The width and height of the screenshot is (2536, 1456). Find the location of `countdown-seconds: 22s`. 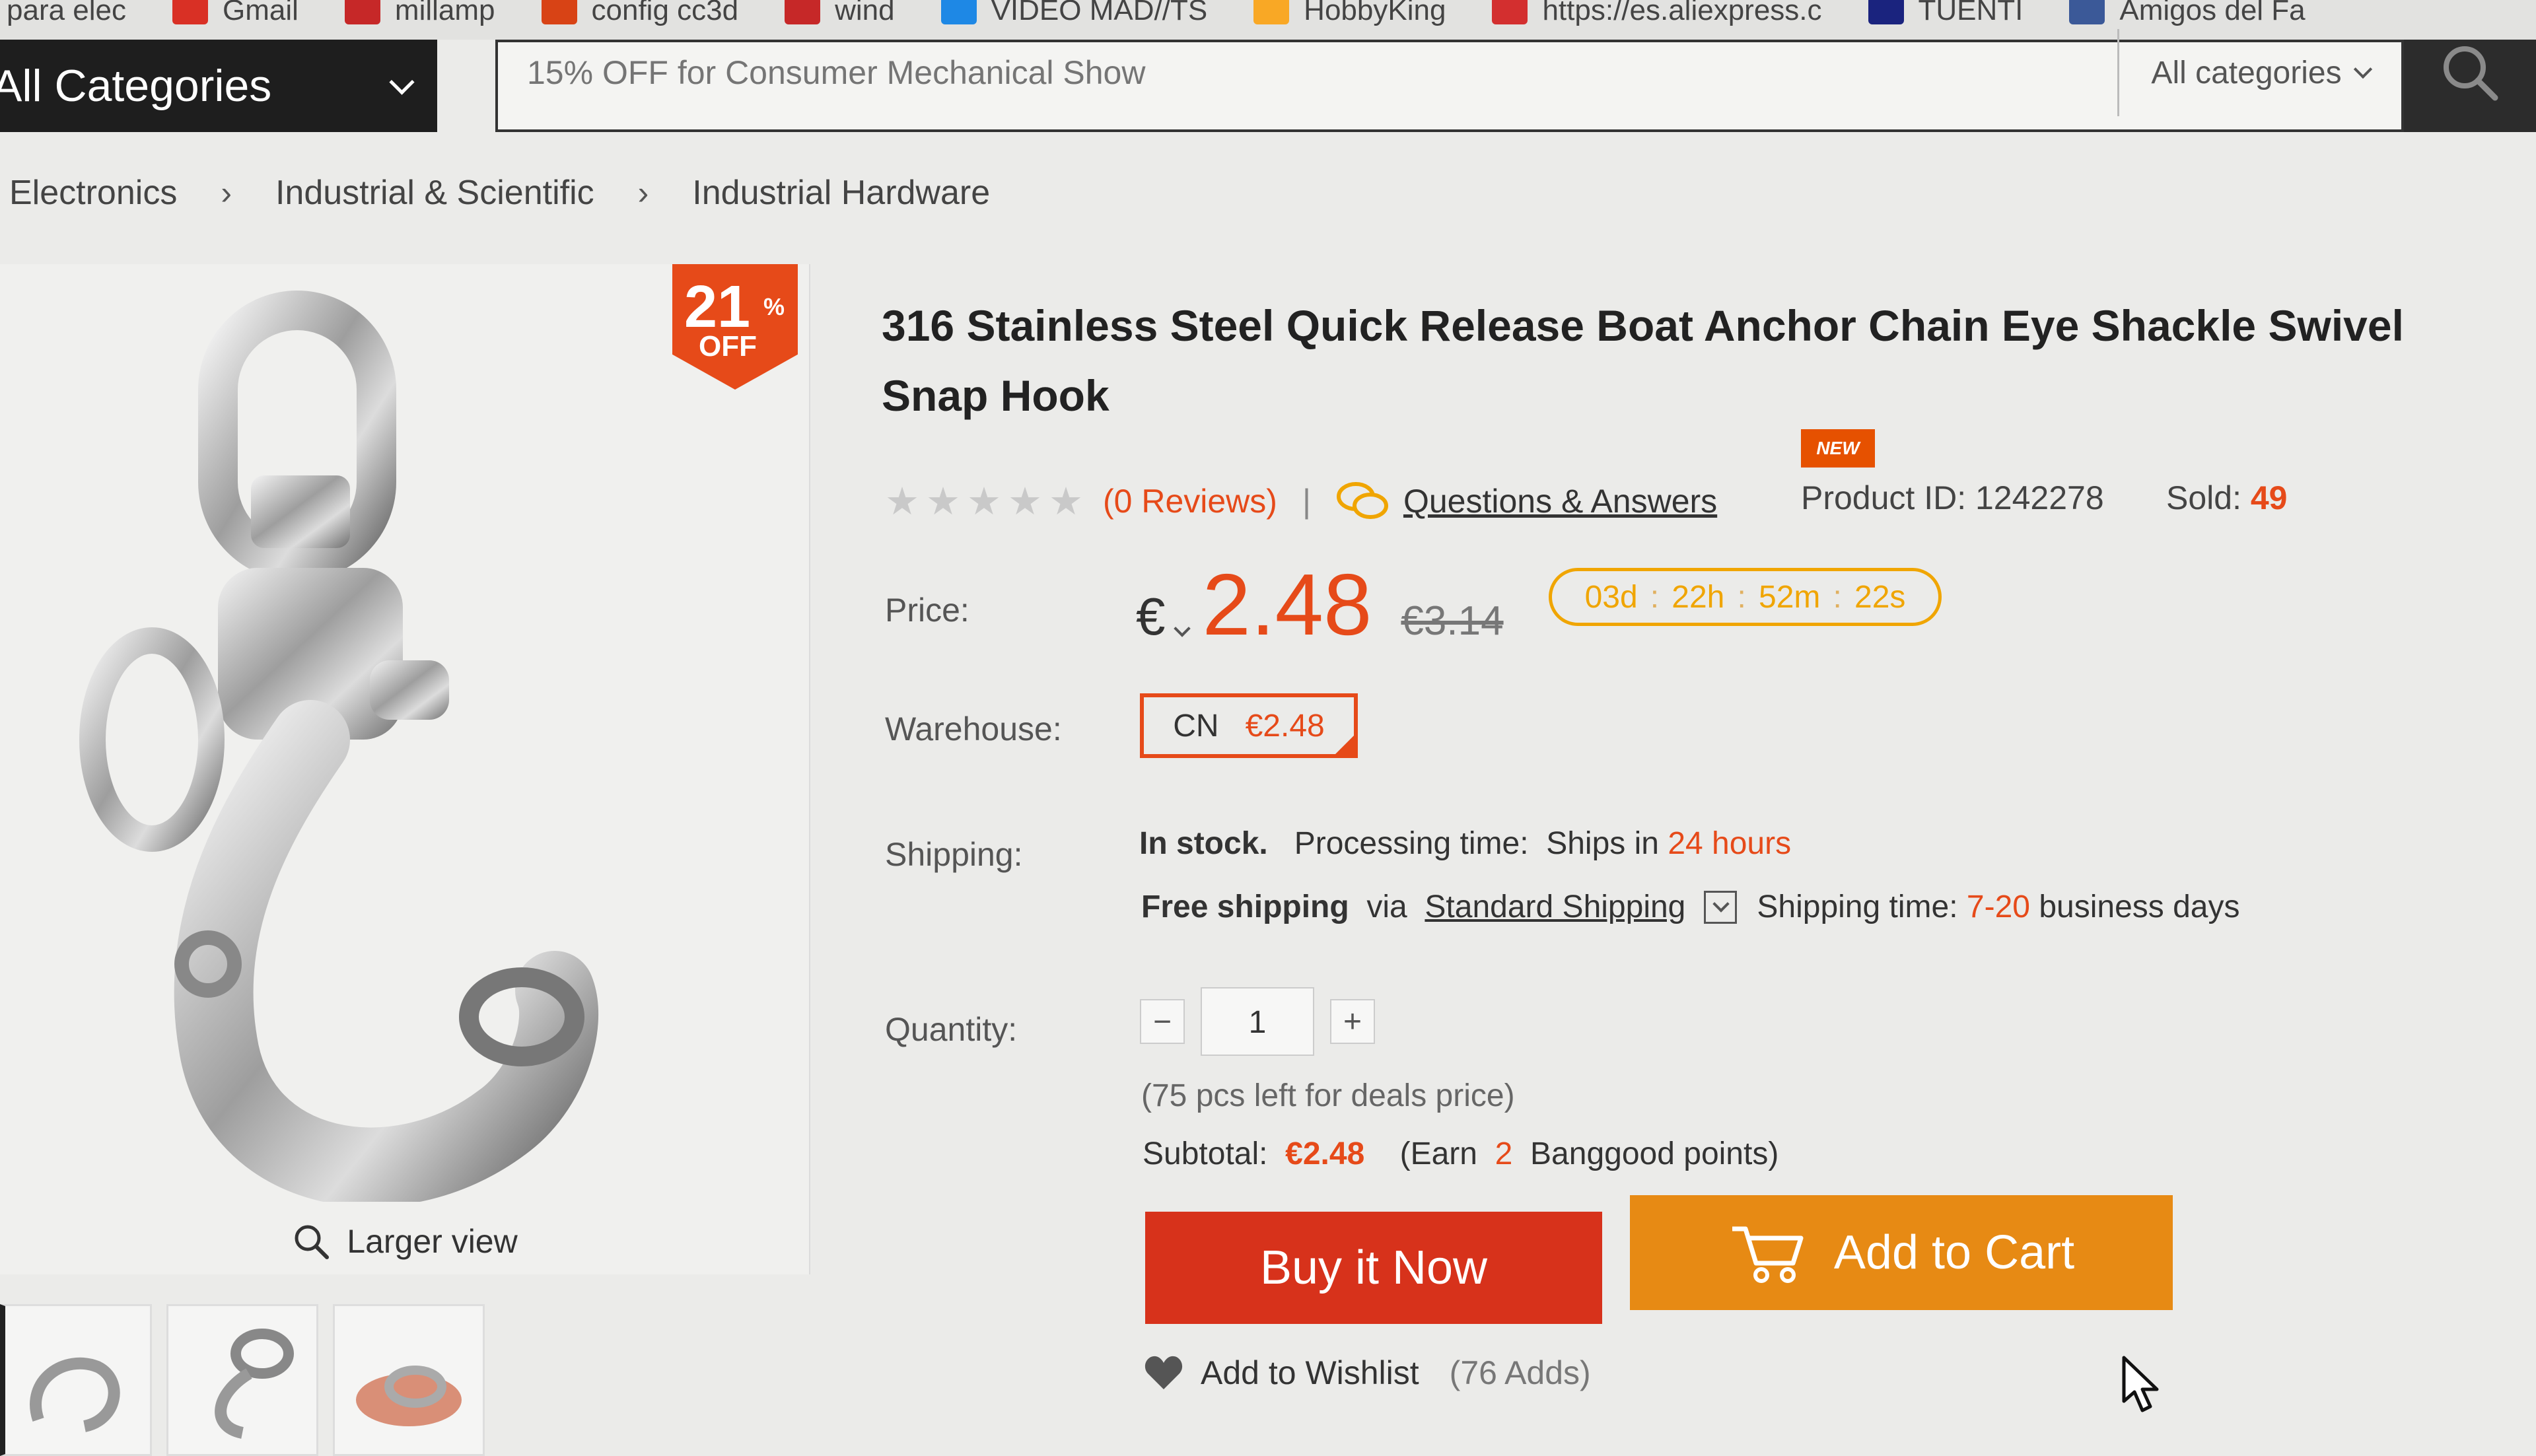

countdown-seconds: 22s is located at coordinates (1880, 597).